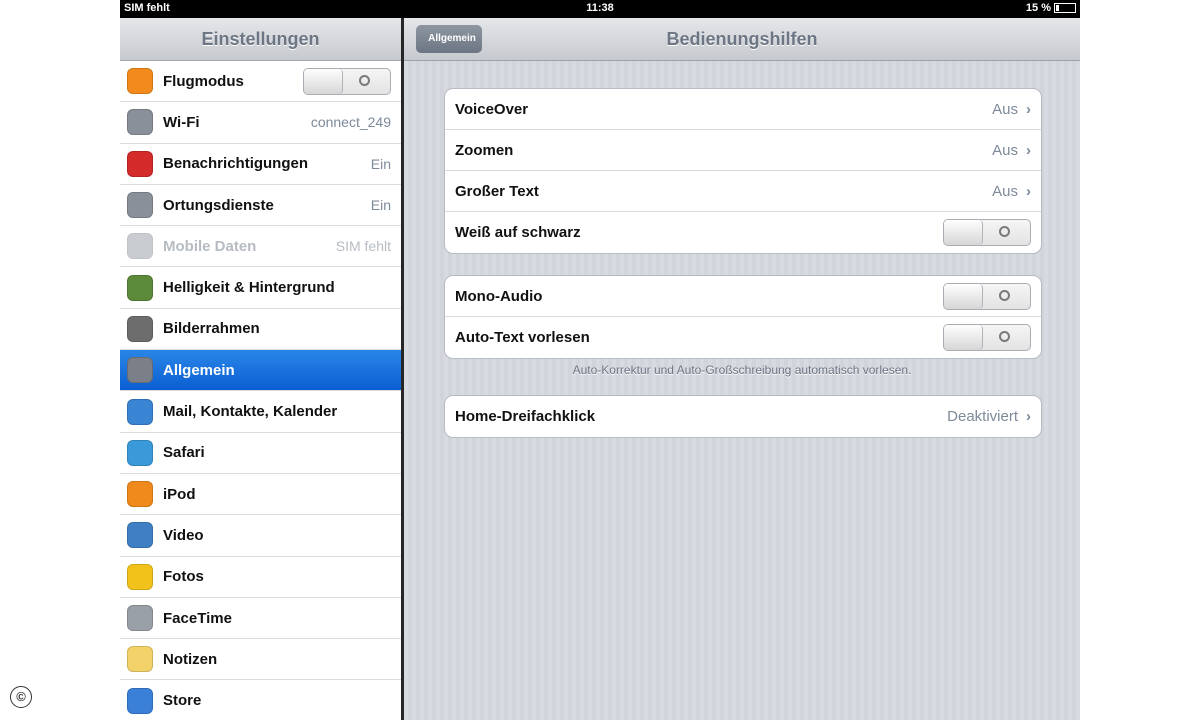  What do you see at coordinates (260, 495) in the screenshot?
I see `sidebar-item-ipod: iPod` at bounding box center [260, 495].